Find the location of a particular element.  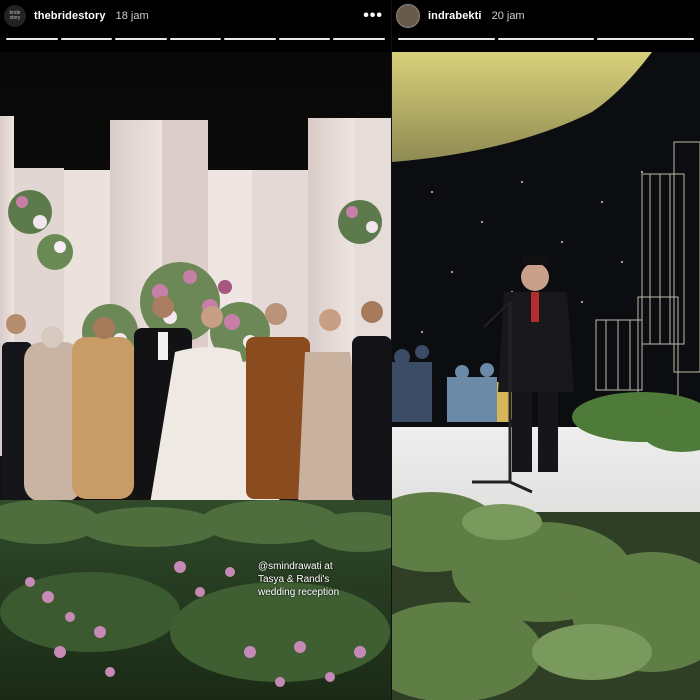

story-username: indrabekti is located at coordinates (455, 16).